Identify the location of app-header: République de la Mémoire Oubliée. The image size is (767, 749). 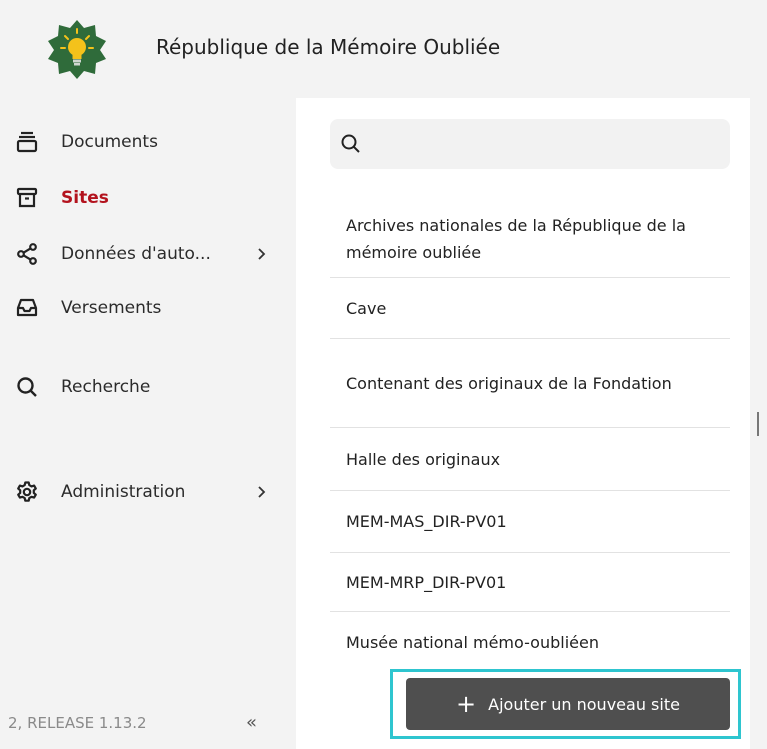
(383, 49).